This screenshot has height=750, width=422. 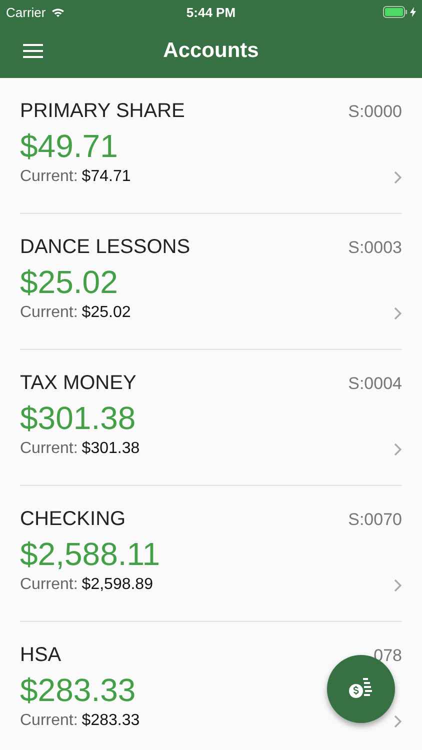 What do you see at coordinates (78, 690) in the screenshot?
I see `available-balance: $283.33` at bounding box center [78, 690].